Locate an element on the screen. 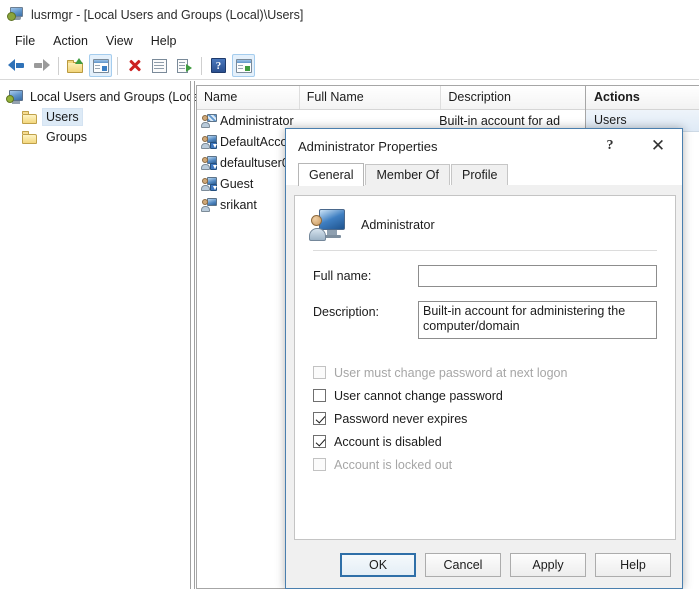 The width and height of the screenshot is (699, 589). dialog-titlebar: Administrator Properties ? ✕ is located at coordinates (484, 146).